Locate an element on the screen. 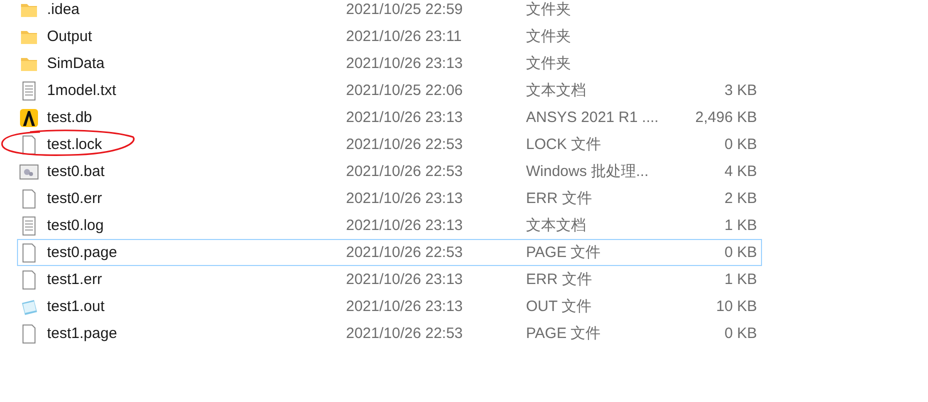 The image size is (928, 402). file-name: test0.log is located at coordinates (75, 225).